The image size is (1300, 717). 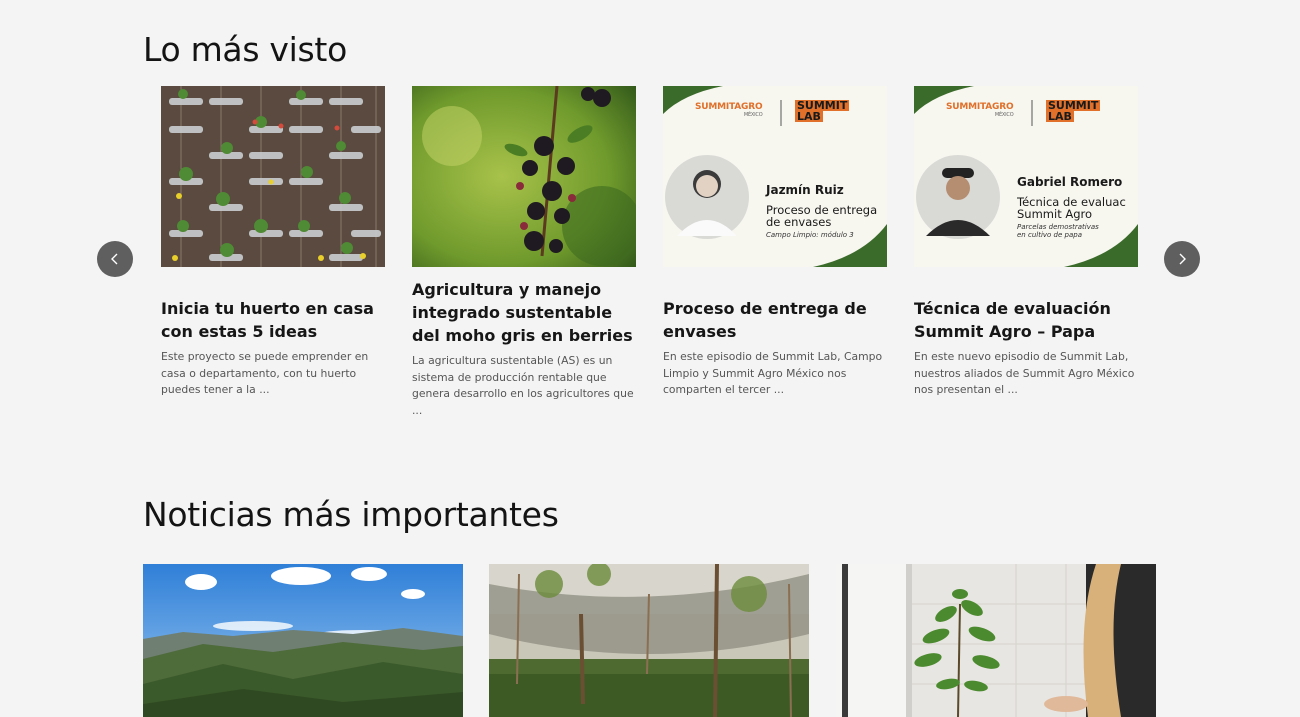 What do you see at coordinates (649, 640) in the screenshot?
I see `news-card-image-nursery` at bounding box center [649, 640].